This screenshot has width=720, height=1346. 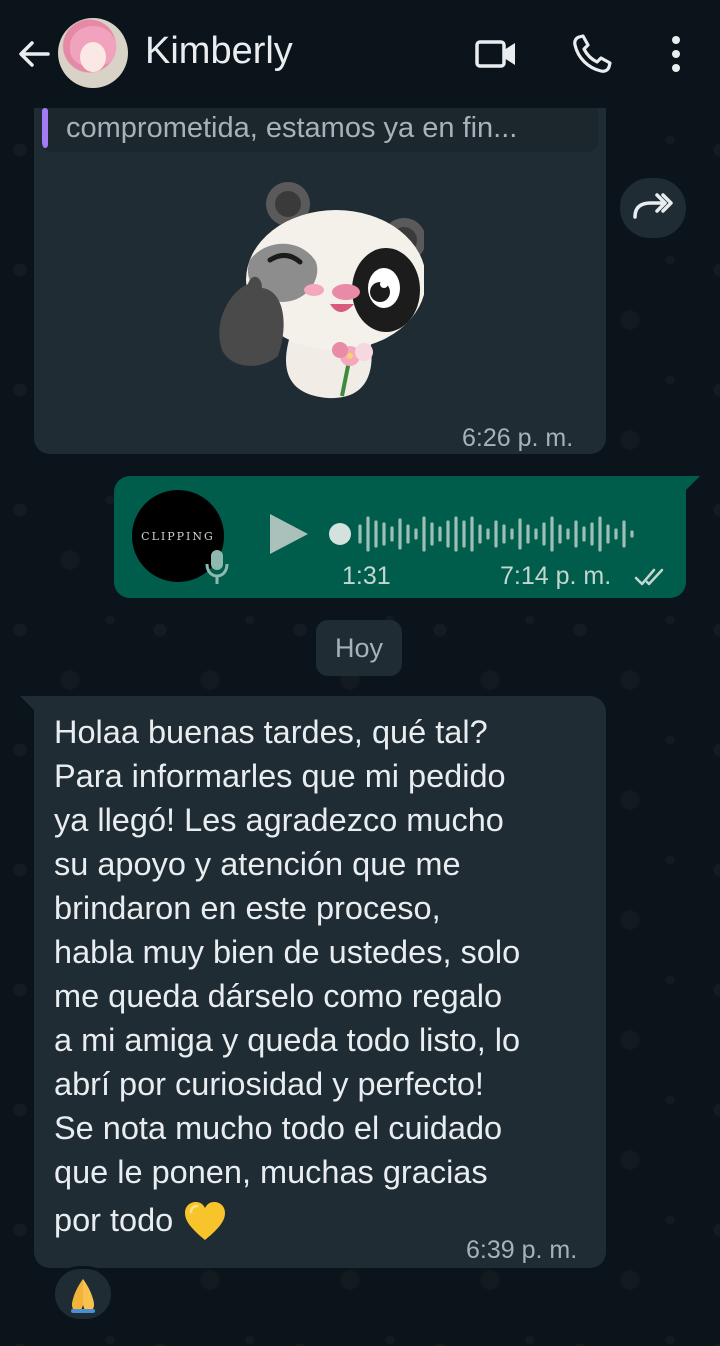 I want to click on sticker-message-time: 6:26 p. m., so click(x=518, y=438).